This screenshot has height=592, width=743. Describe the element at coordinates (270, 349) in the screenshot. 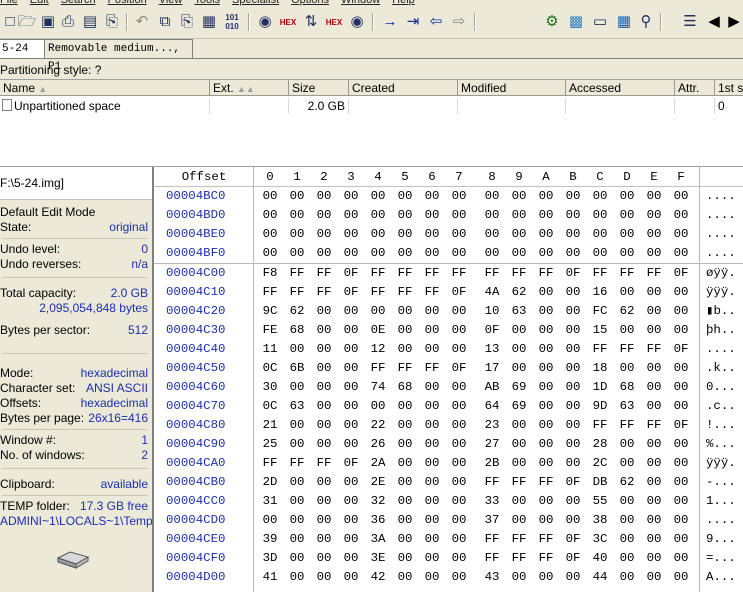

I see `hex-byte: 11` at that location.